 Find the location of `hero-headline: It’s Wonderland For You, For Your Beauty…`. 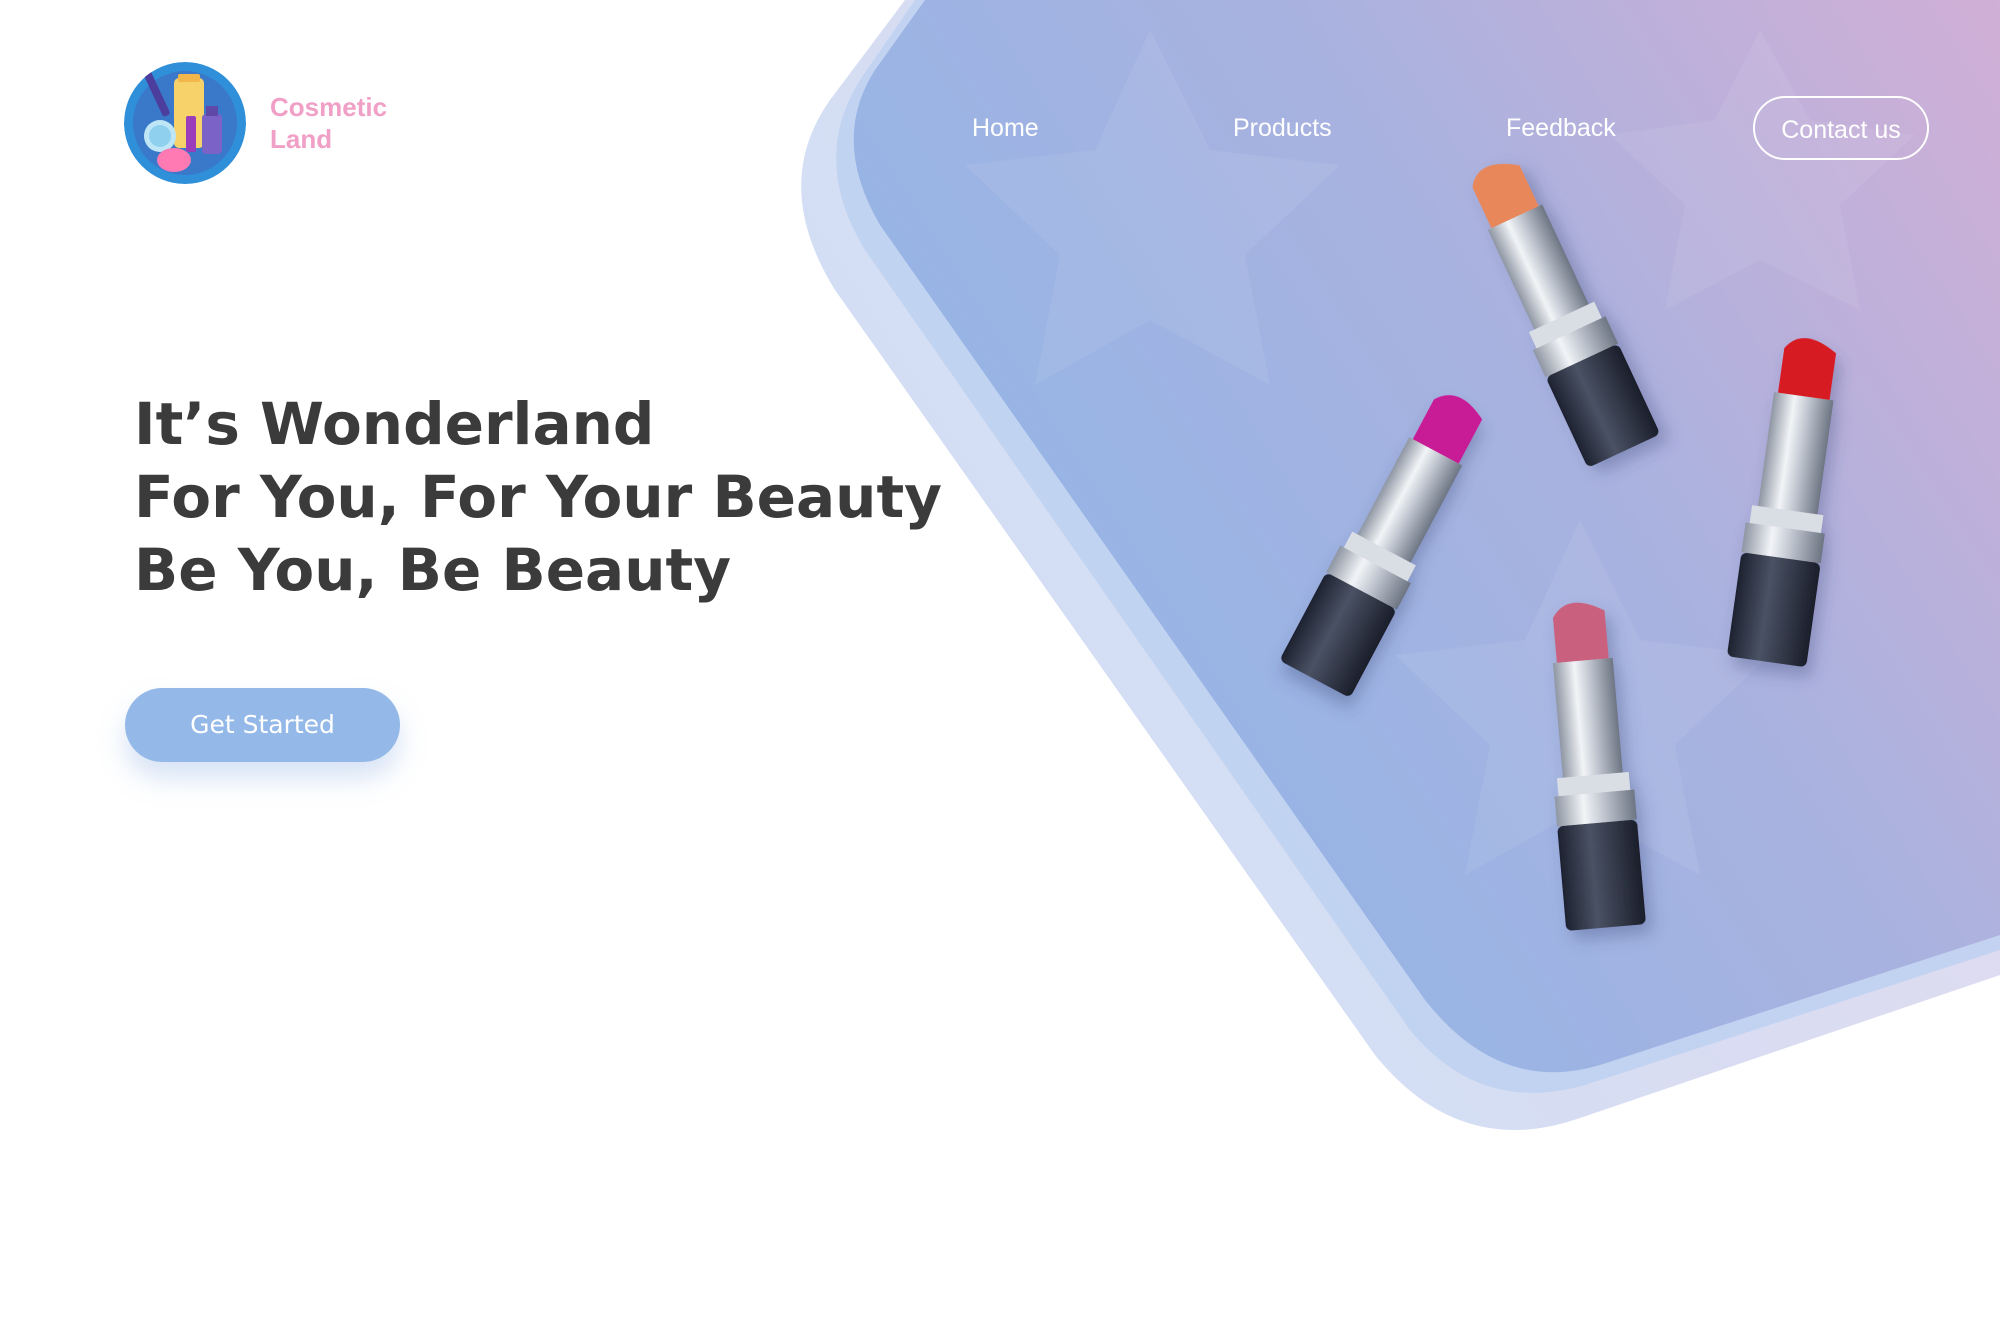

hero-headline: It’s Wonderland For You, For Your Beauty… is located at coordinates (538, 497).